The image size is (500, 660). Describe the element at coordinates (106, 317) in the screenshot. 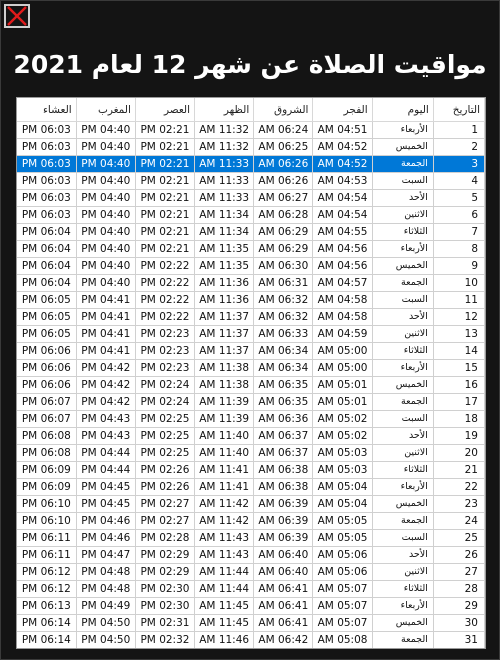

I see `cell-maghrib: PM 04:41` at that location.